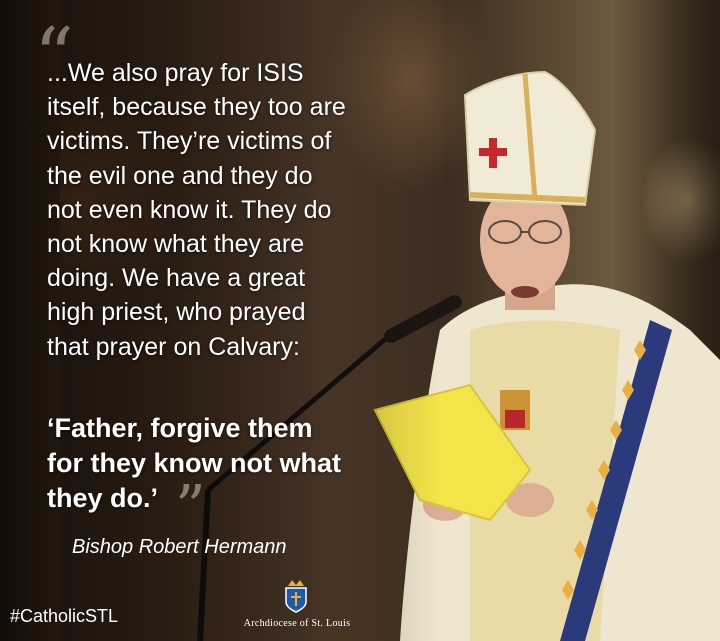 This screenshot has height=641, width=720. I want to click on vestment-emblem, so click(515, 410).